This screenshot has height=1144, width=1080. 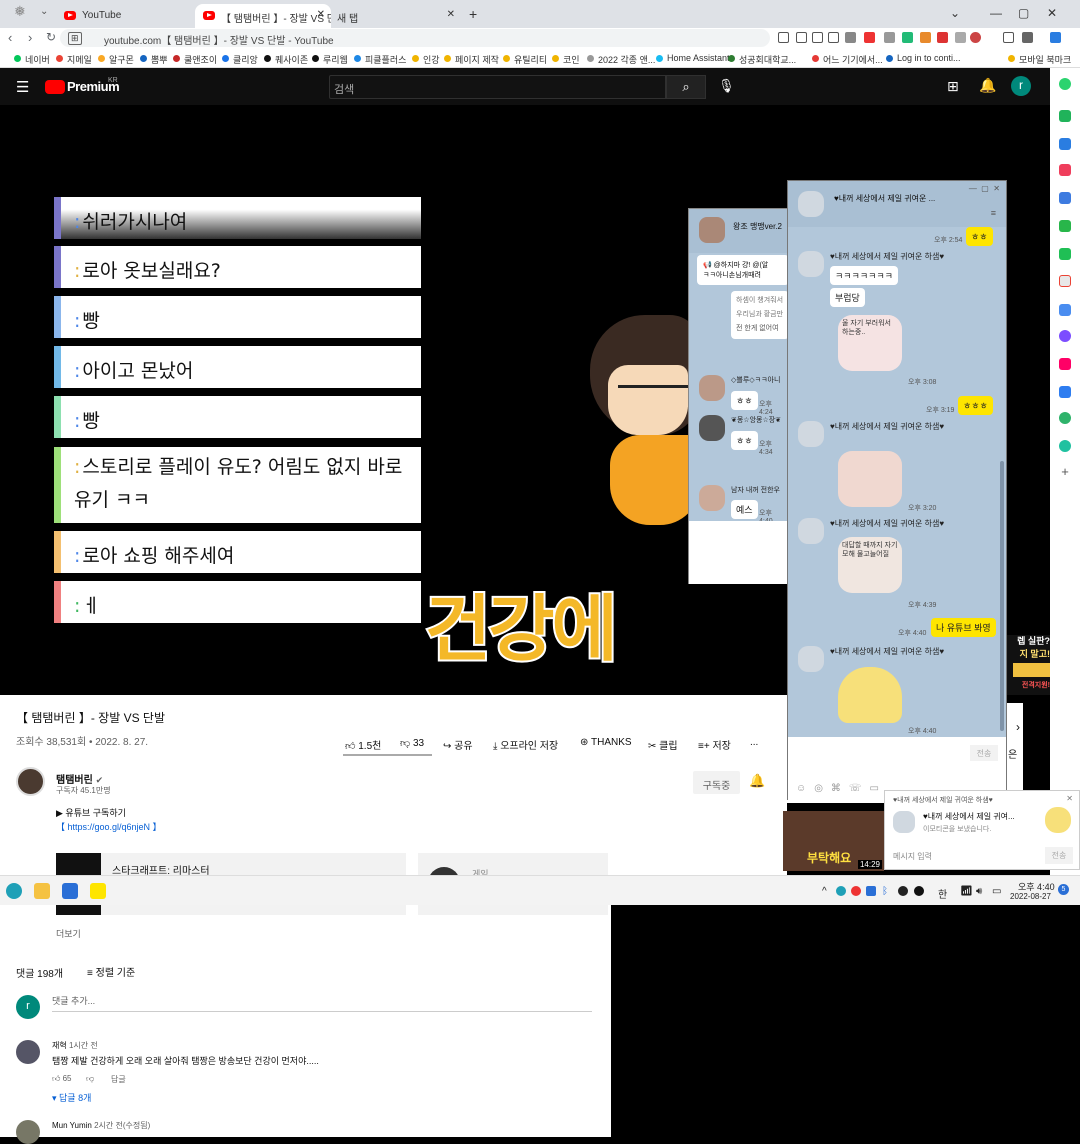 What do you see at coordinates (996, 891) in the screenshot?
I see `battery-icon: ▭` at bounding box center [996, 891].